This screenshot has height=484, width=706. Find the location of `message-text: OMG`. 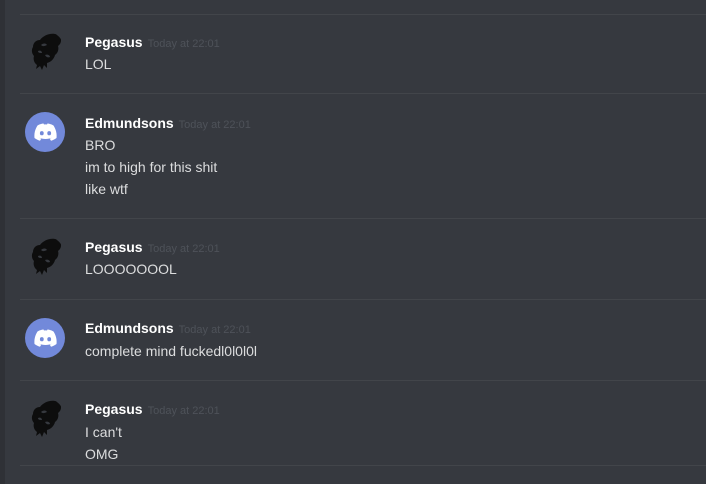

message-text: OMG is located at coordinates (102, 454).